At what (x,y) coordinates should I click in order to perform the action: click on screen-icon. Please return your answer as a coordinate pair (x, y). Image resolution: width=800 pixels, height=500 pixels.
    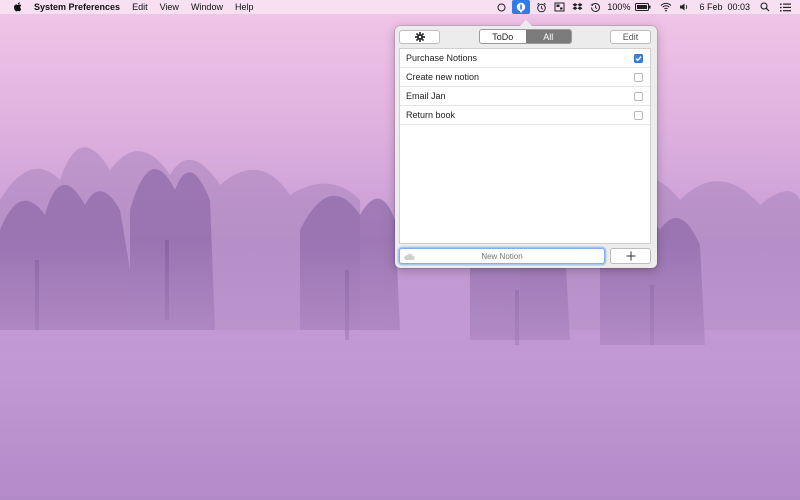
    Looking at the image, I should click on (559, 7).